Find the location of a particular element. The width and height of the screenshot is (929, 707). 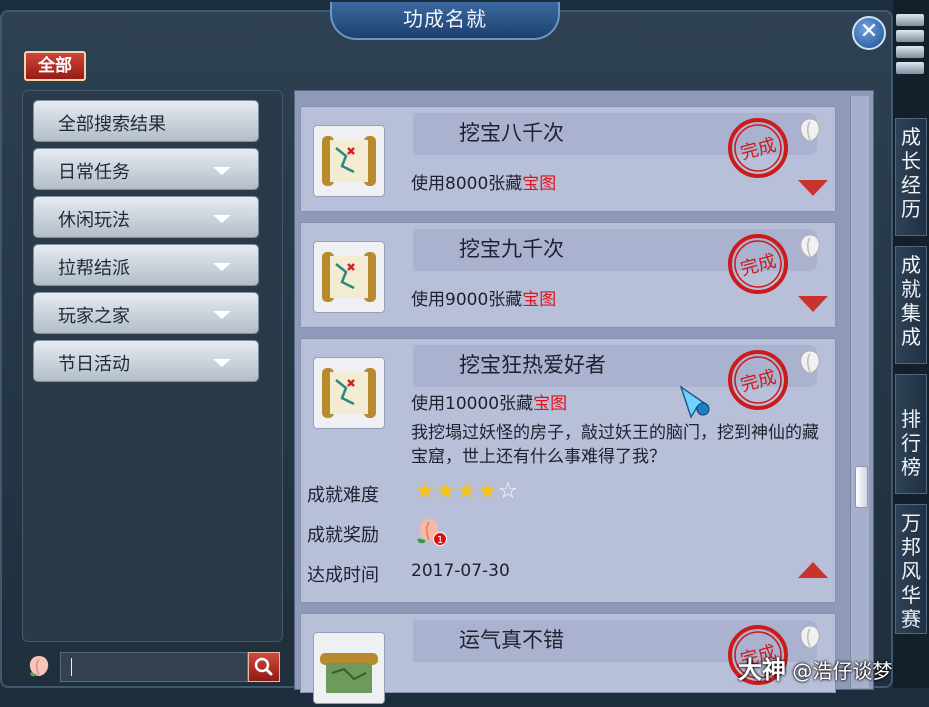

difficulty-stars: ★★★★☆ is located at coordinates (467, 491).